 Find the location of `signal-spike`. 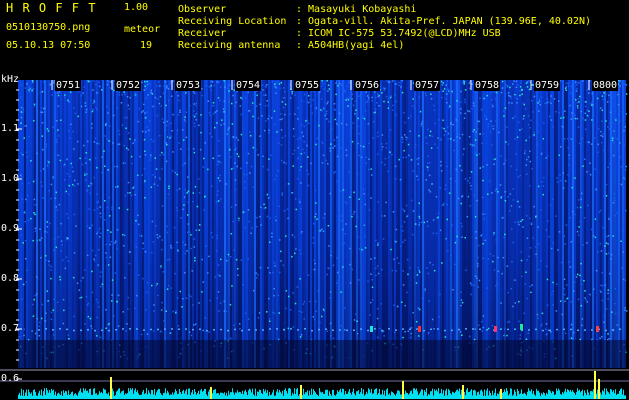

signal-spike is located at coordinates (111, 388).